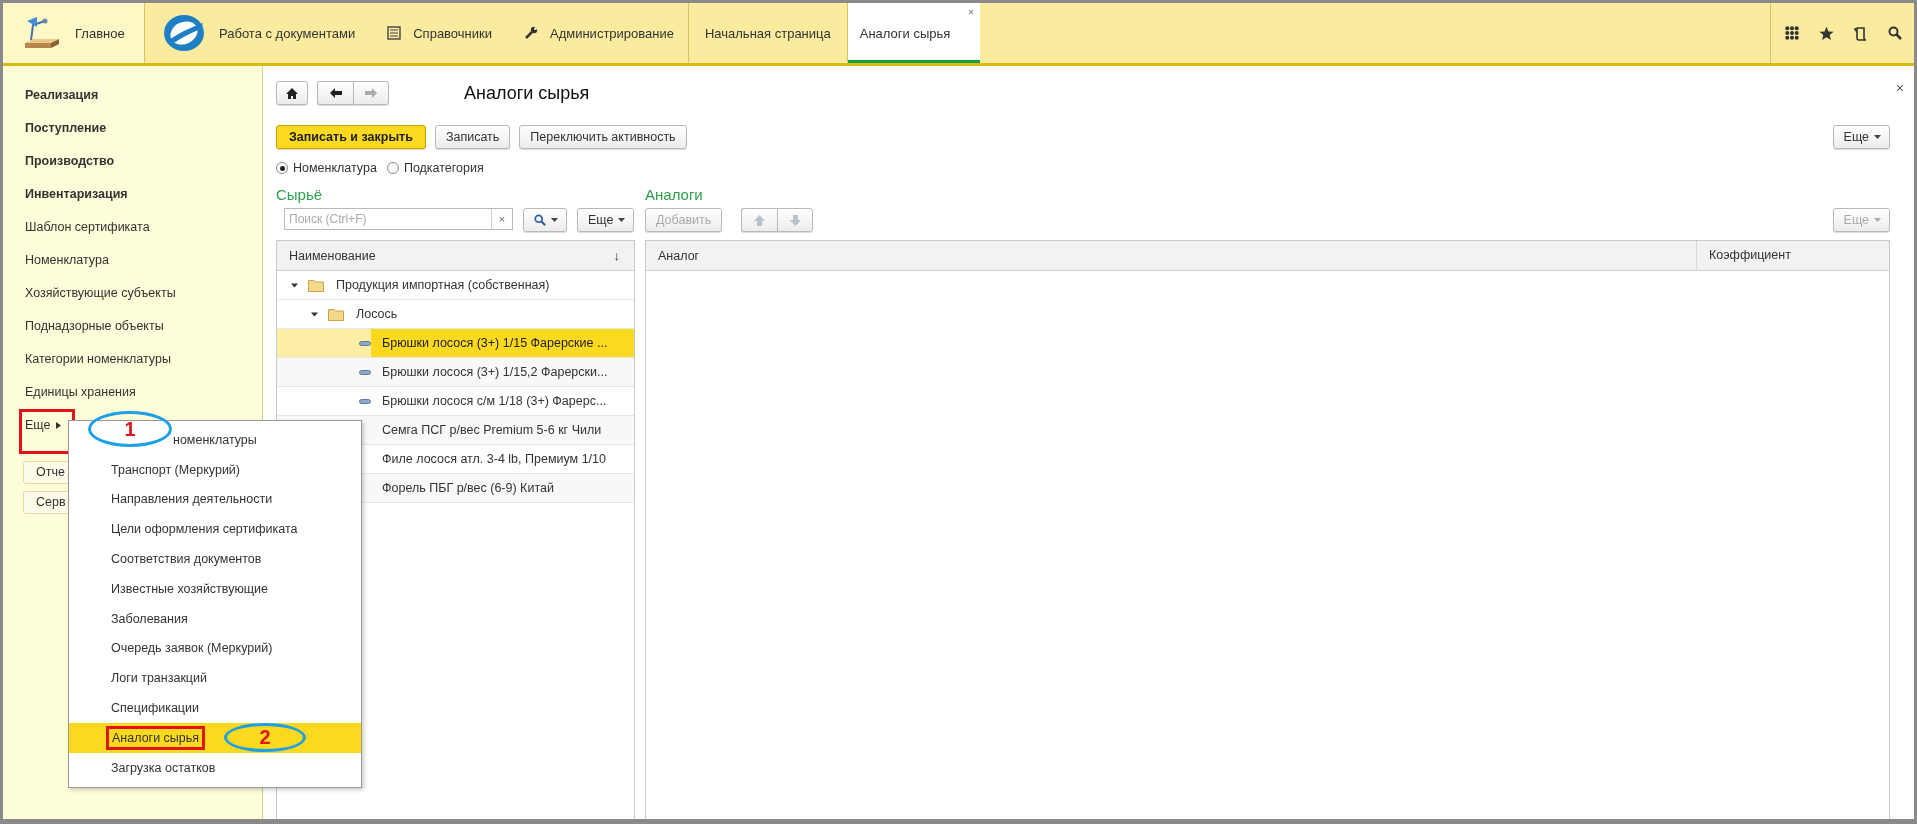  I want to click on menu-item: Аналоги сырья 2, so click(215, 737).